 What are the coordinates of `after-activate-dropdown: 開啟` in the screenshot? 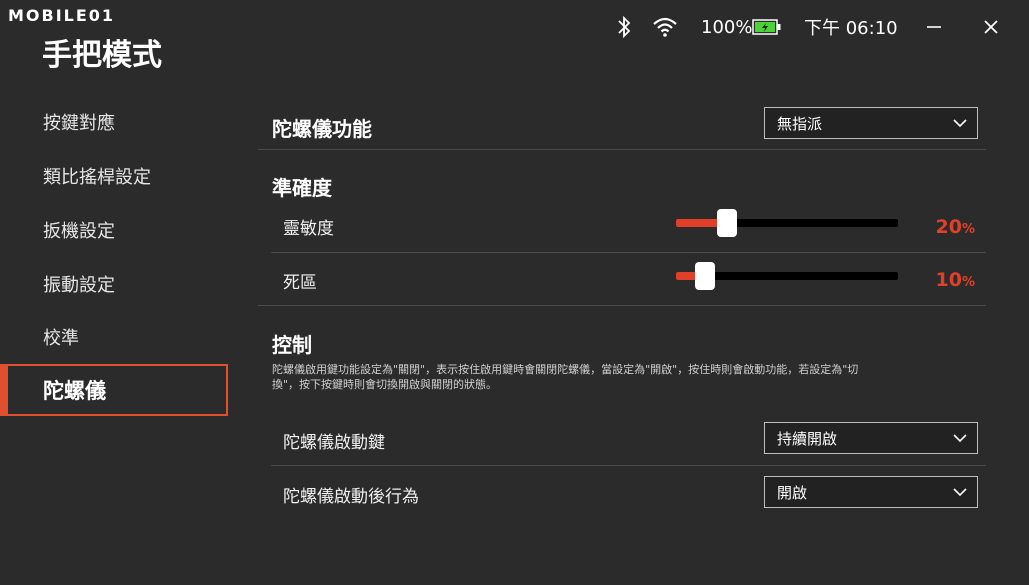 It's located at (871, 492).